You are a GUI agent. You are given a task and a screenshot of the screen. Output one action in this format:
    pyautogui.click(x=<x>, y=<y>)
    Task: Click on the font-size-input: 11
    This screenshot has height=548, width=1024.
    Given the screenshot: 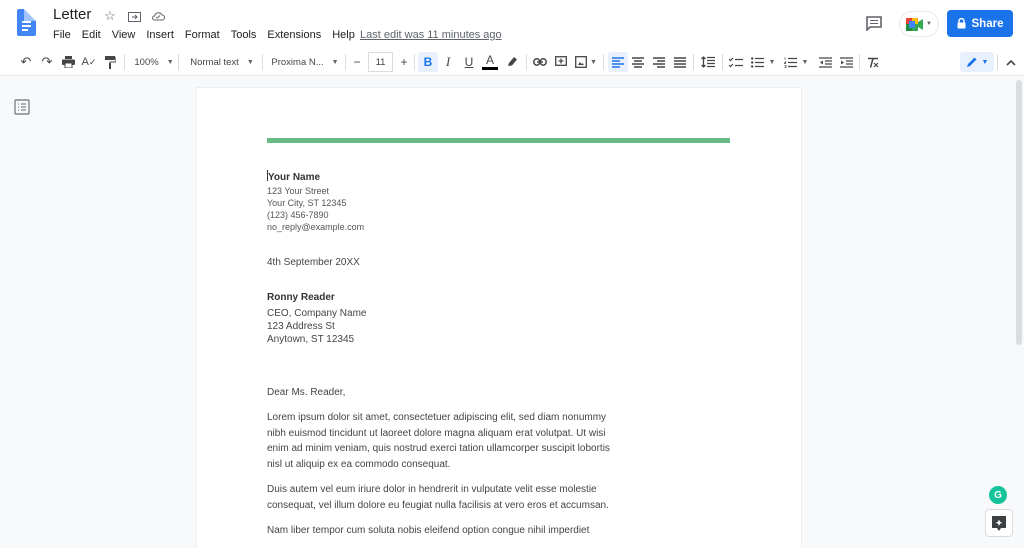 What is the action you would take?
    pyautogui.click(x=380, y=62)
    